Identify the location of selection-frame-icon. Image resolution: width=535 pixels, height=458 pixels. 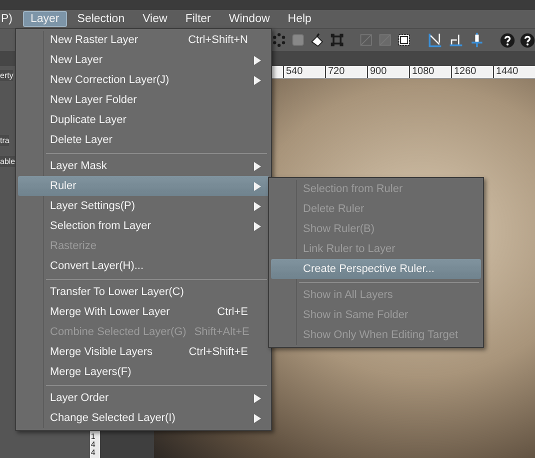
(404, 40).